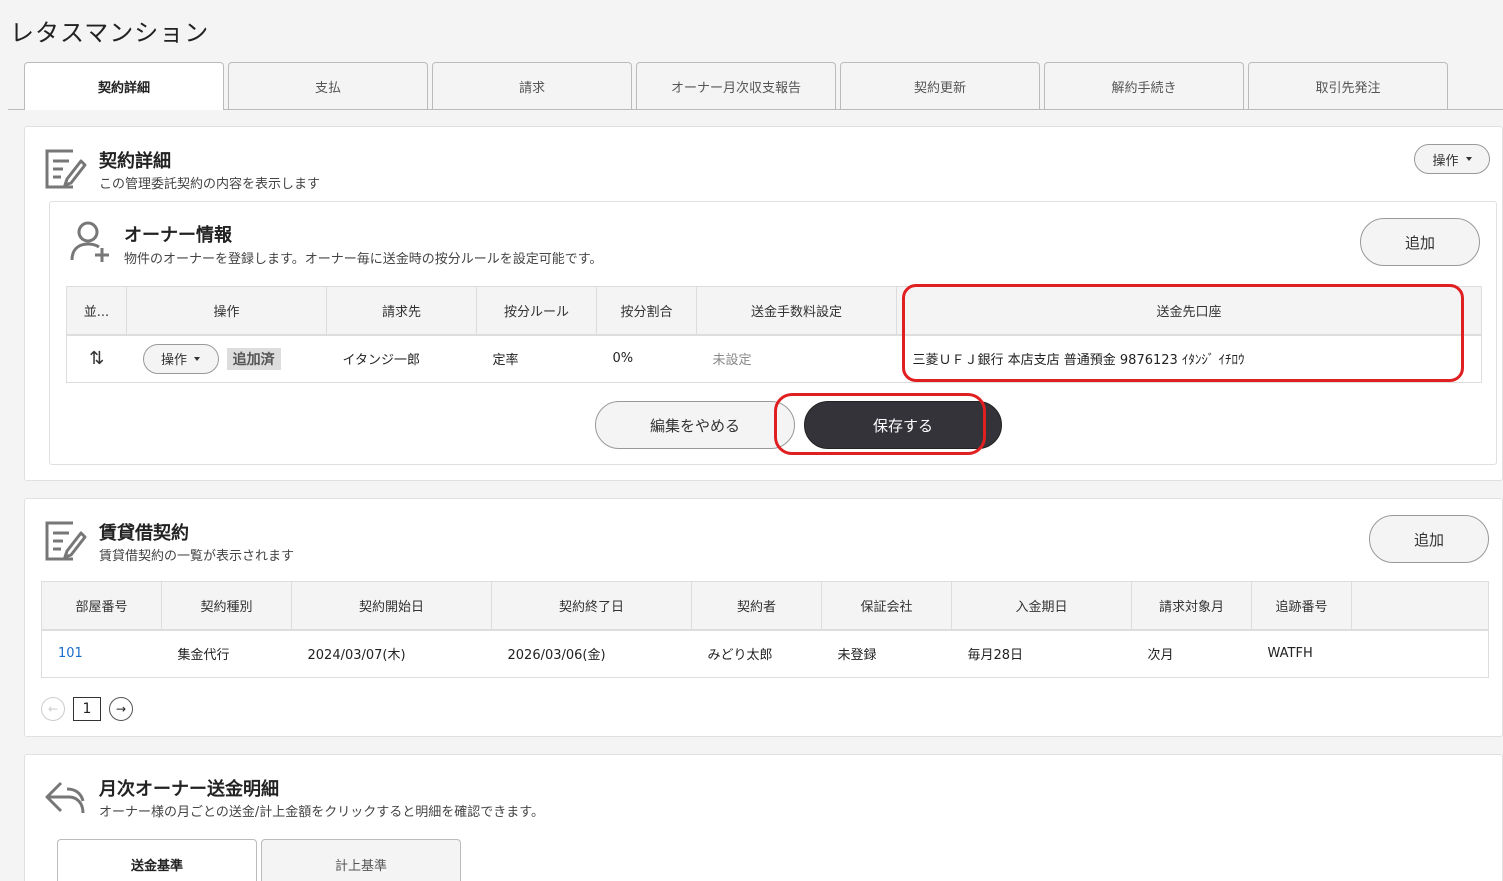 The image size is (1503, 881). Describe the element at coordinates (1189, 358) in the screenshot. I see `remittance-account-cell: 三菱ＵＦＪ銀行 本店支店 普通預金 9876123 ｲﾀﾝｼﾞ ｲﾁﾛｳ` at that location.